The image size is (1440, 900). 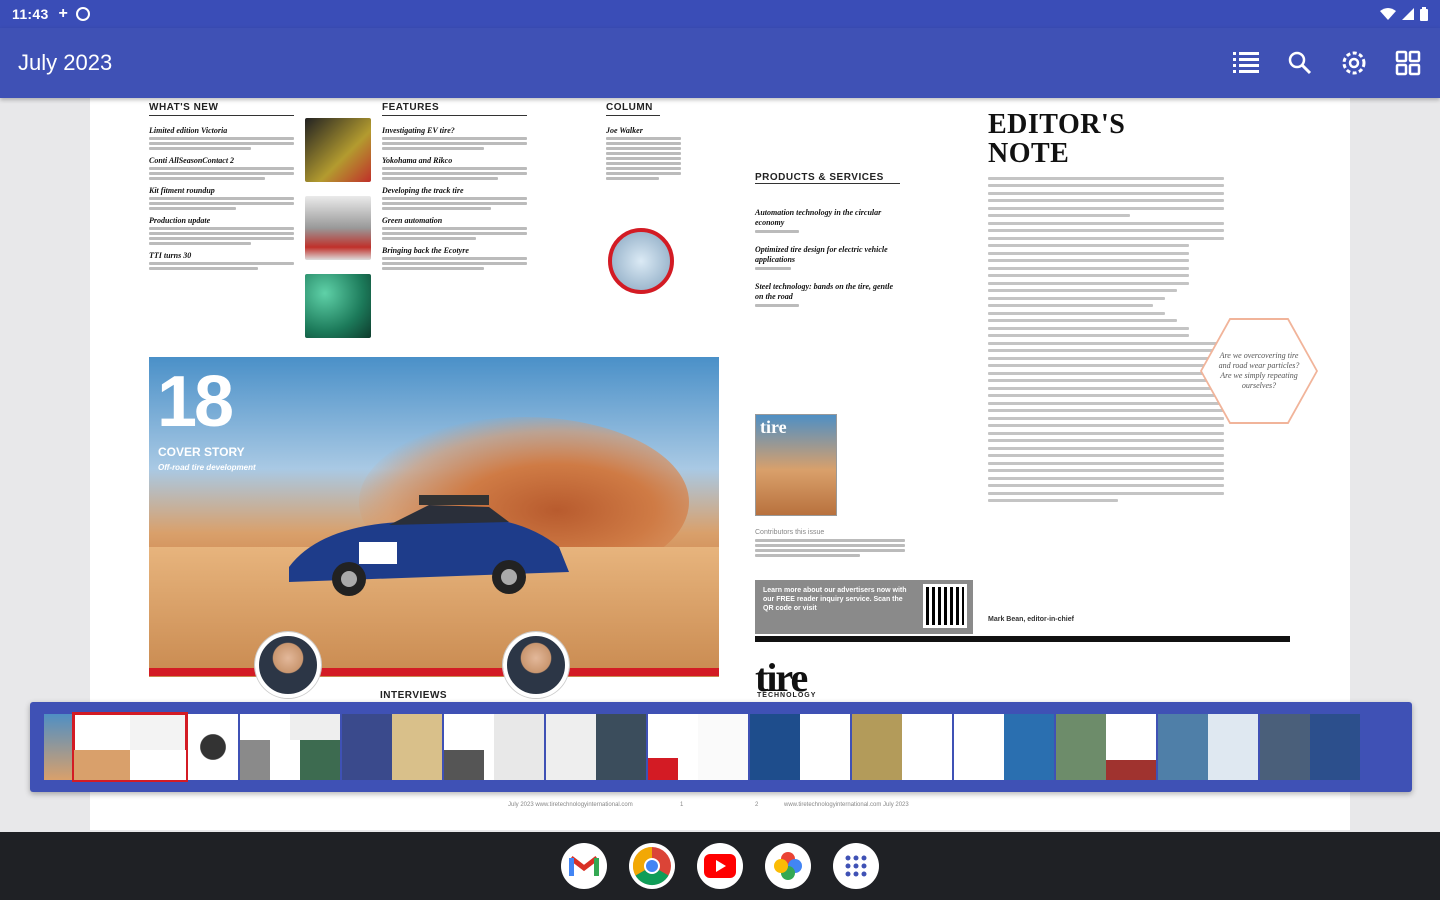 What do you see at coordinates (773, 427) in the screenshot?
I see `cover-brand: tire` at bounding box center [773, 427].